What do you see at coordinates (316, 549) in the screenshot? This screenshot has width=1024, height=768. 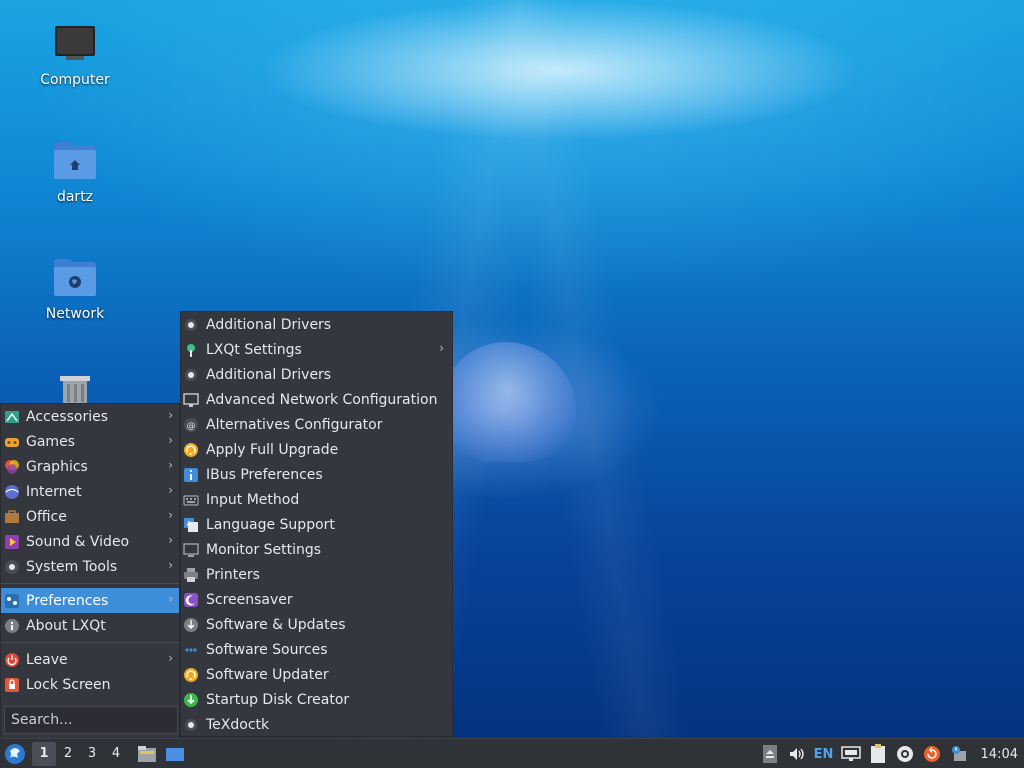 I see `submenu-item-monitor-settings: Monitor Settings` at bounding box center [316, 549].